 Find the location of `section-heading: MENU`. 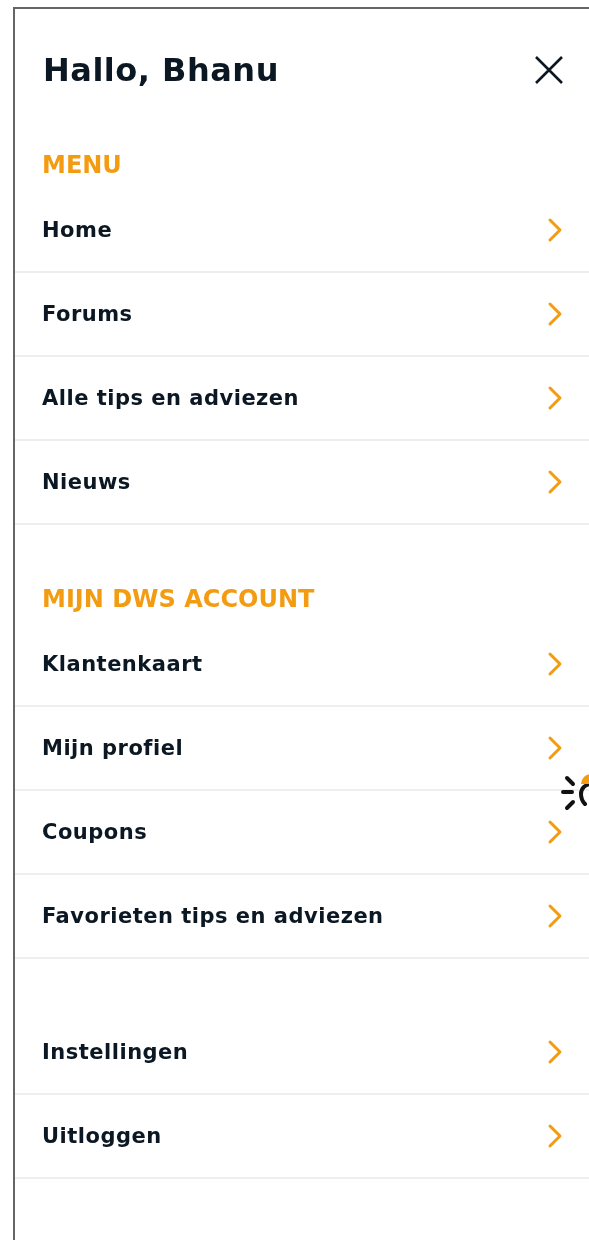

section-heading: MENU is located at coordinates (82, 165).